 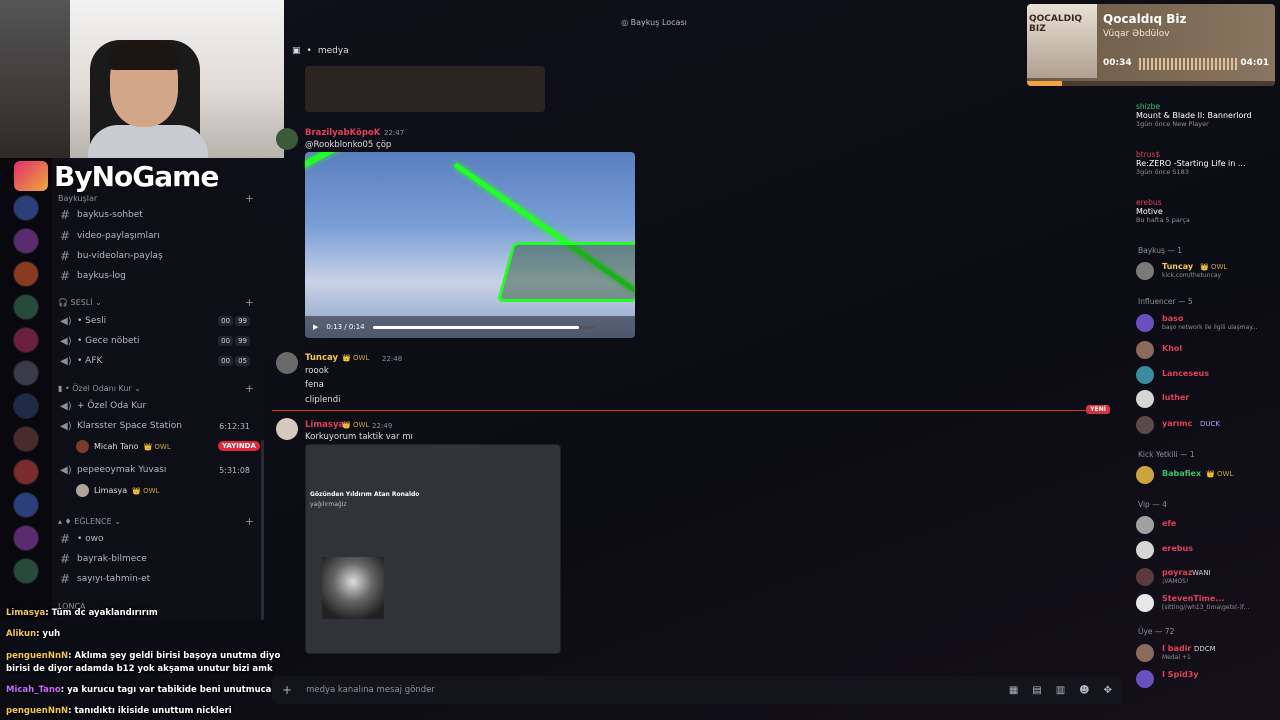 I want to click on member-lanceseus: Lanceseus, so click(x=1206, y=374).